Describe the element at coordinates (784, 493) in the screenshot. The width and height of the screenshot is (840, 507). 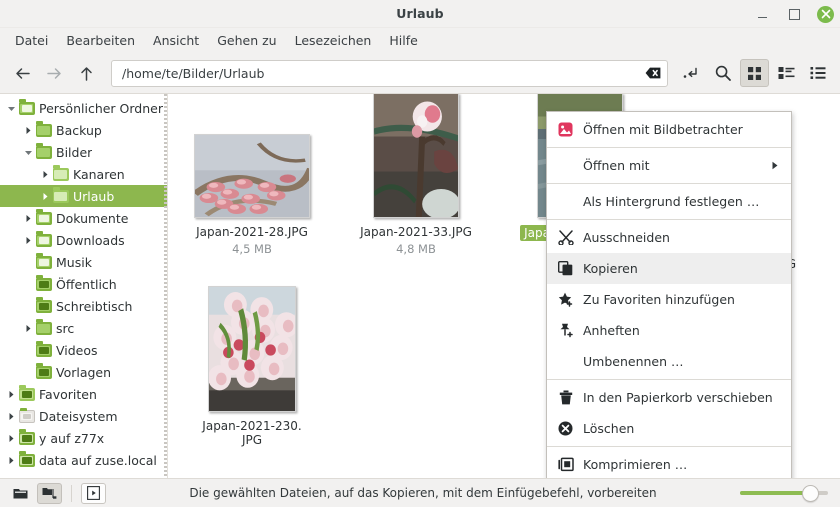
I see `zoom-slider` at that location.